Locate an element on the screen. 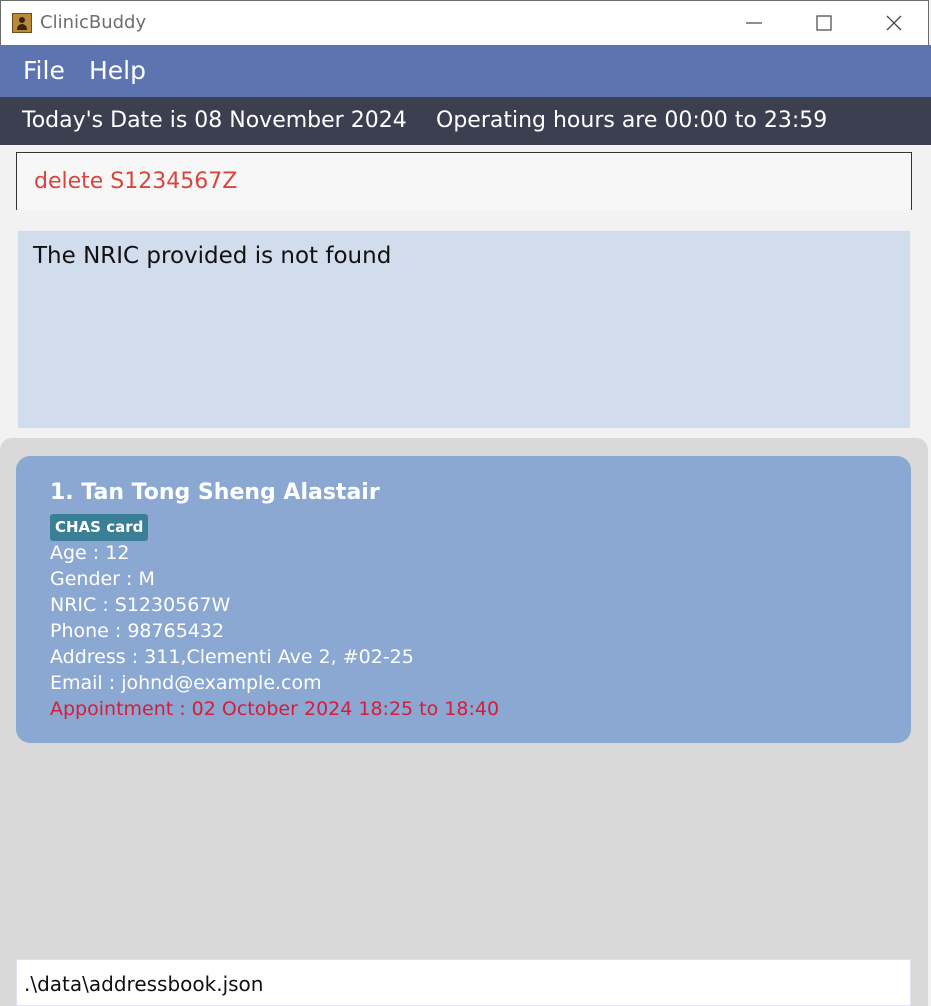 This screenshot has height=1006, width=931. person-name: 1. Tan Tong Sheng Alastair is located at coordinates (215, 492).